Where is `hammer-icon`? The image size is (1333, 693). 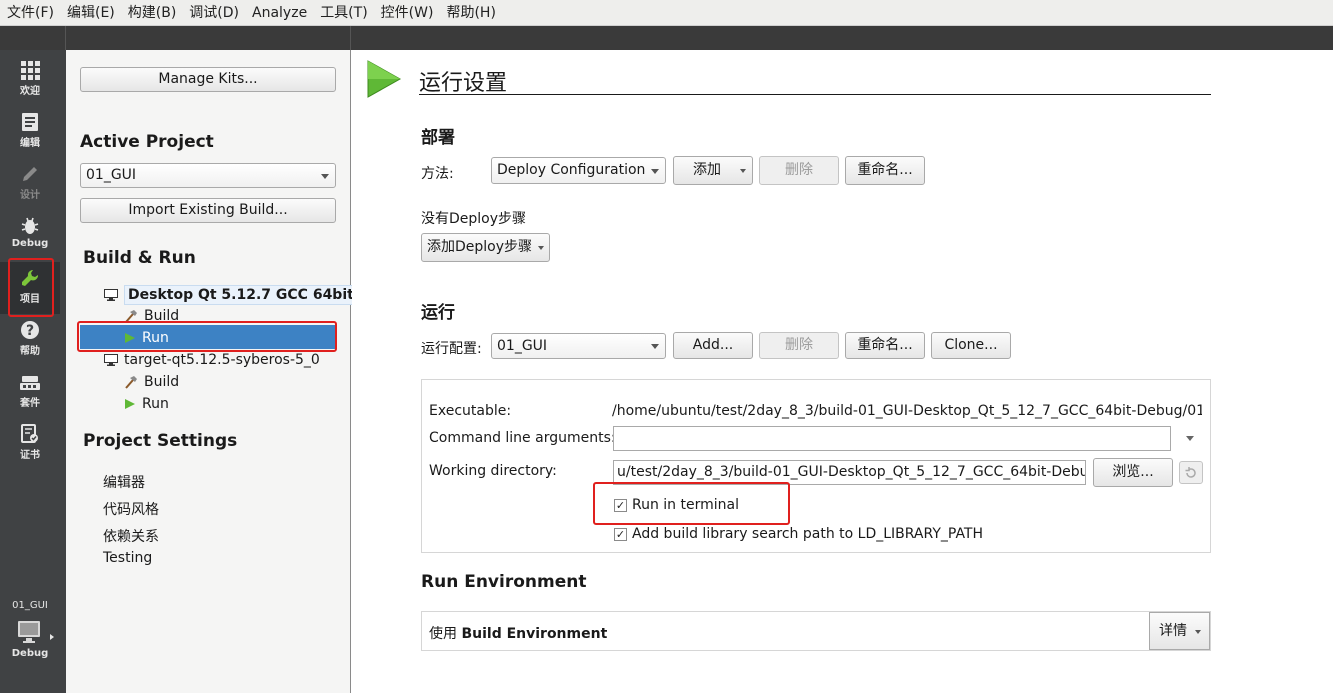 hammer-icon is located at coordinates (131, 316).